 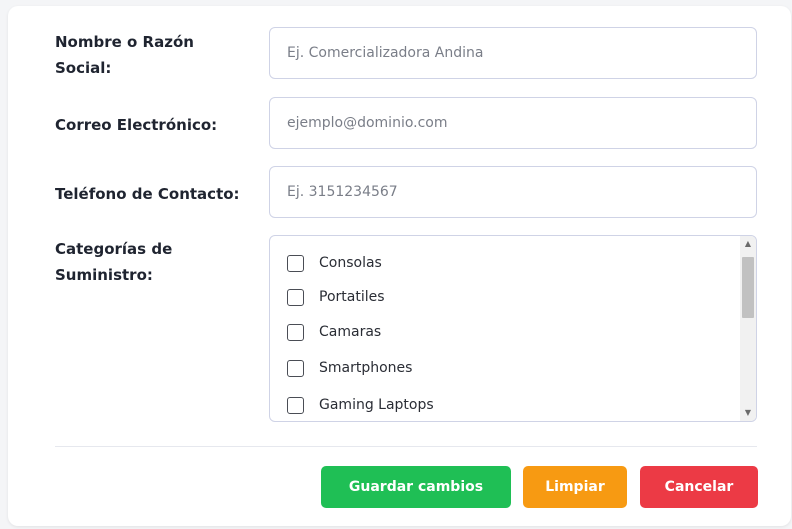 What do you see at coordinates (748, 244) in the screenshot?
I see `triangle-up-icon: ▲` at bounding box center [748, 244].